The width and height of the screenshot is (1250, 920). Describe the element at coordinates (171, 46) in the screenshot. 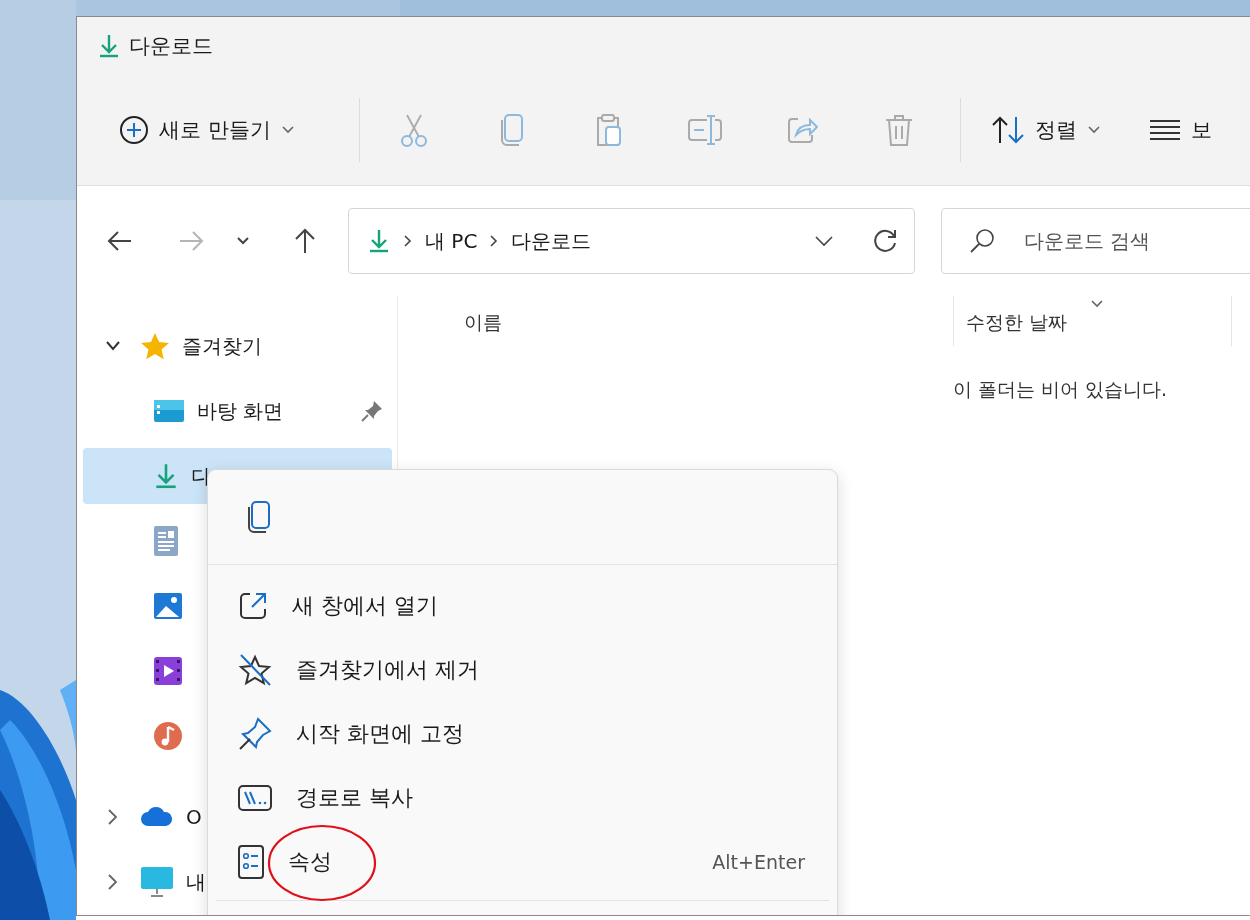

I see `window-title: 다운로드` at that location.